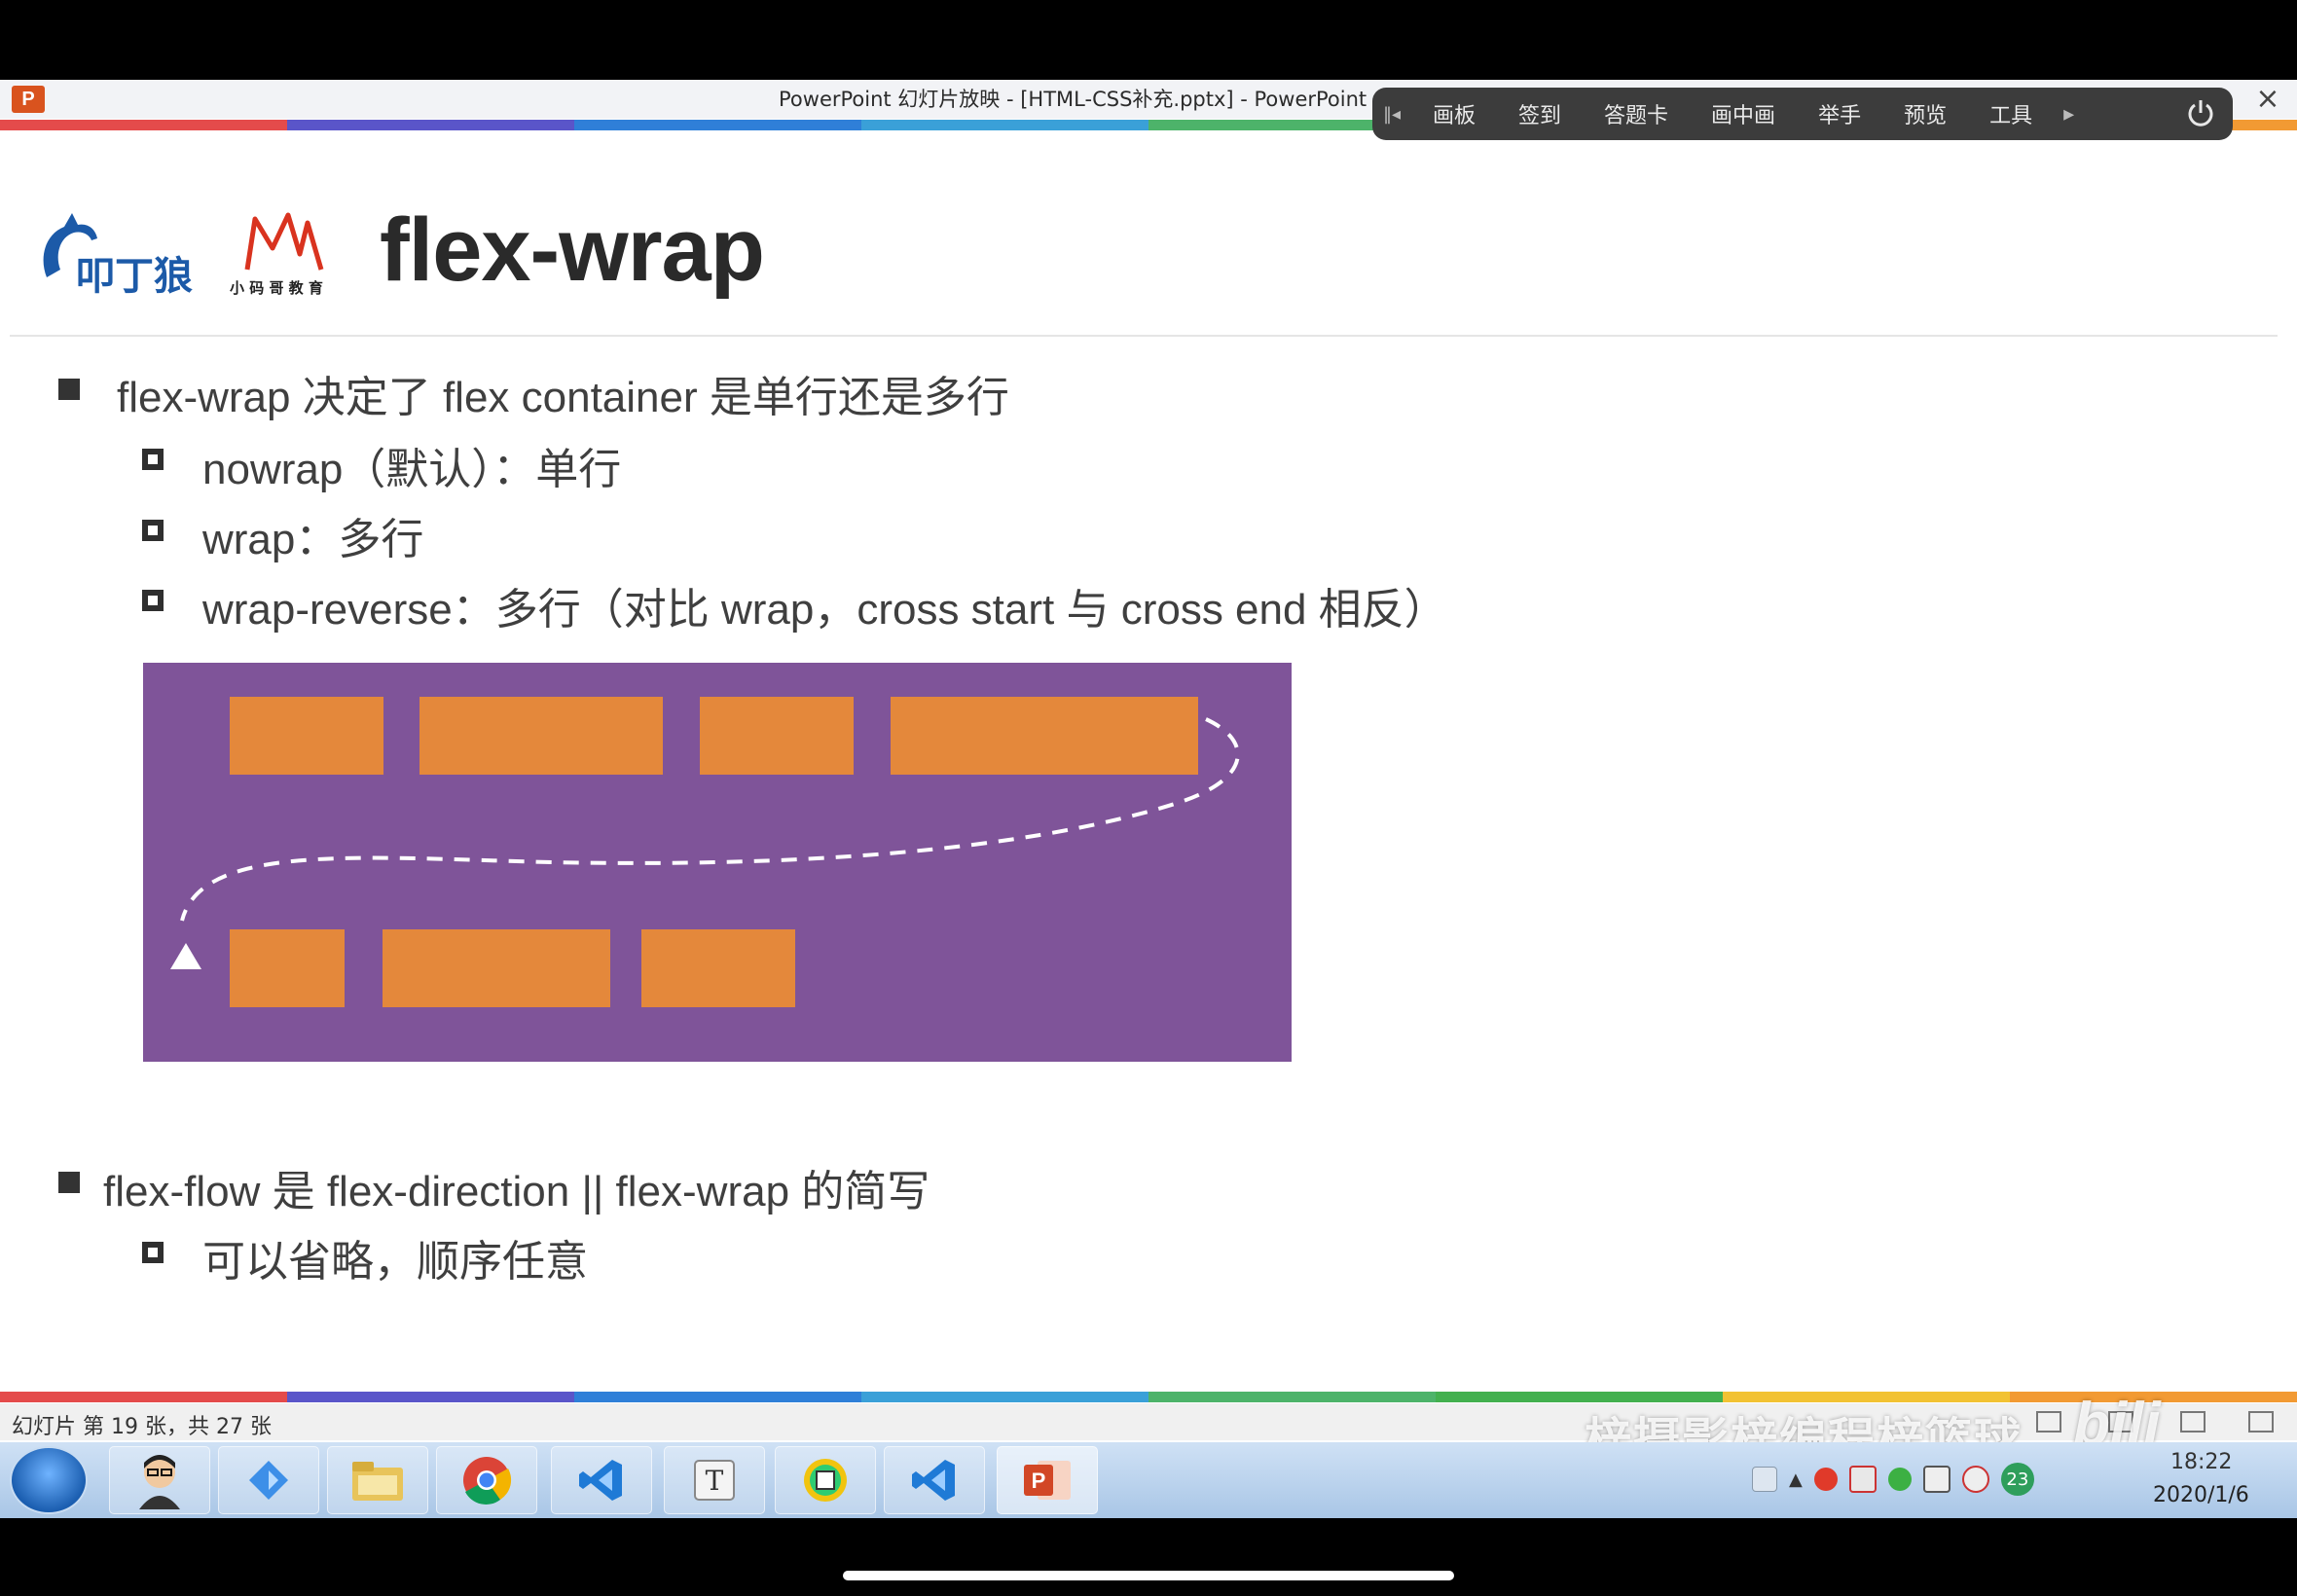 This screenshot has height=1596, width=2297. I want to click on action-center-flag-icon, so click(1862, 1479).